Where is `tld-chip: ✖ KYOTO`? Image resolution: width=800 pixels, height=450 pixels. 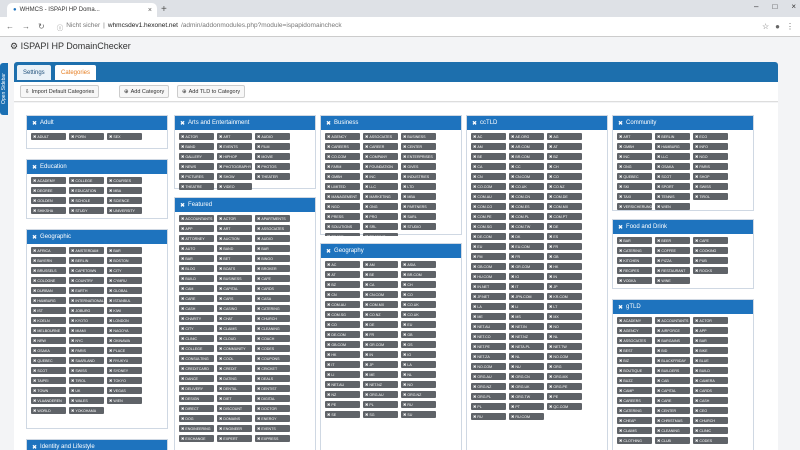 tld-chip: ✖ KYOTO is located at coordinates (86, 320).